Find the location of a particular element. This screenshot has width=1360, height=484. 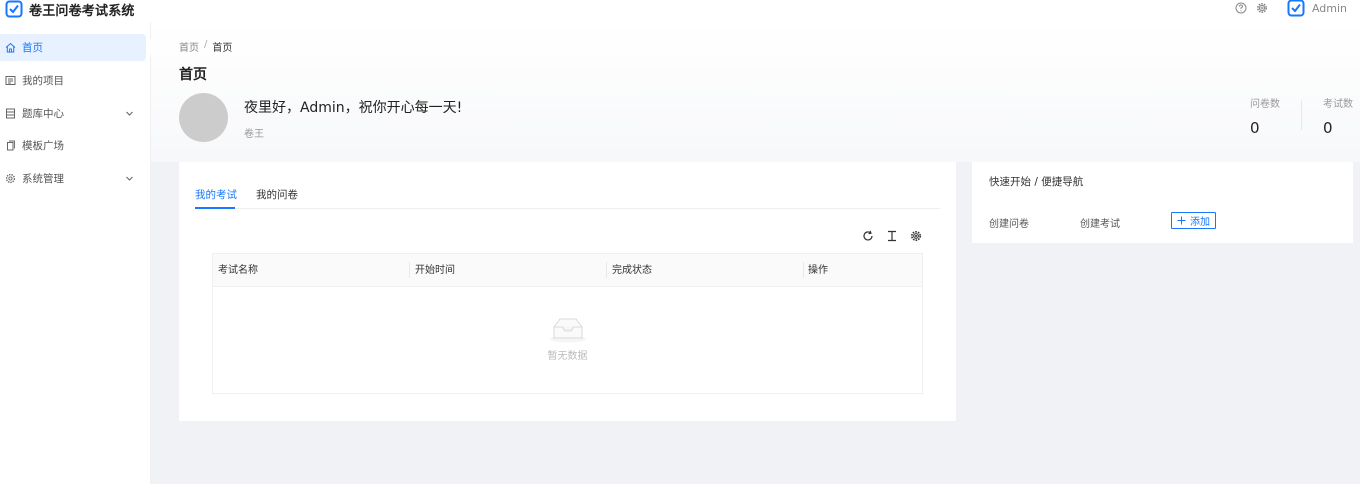

empty-inbox-icon is located at coordinates (567, 330).